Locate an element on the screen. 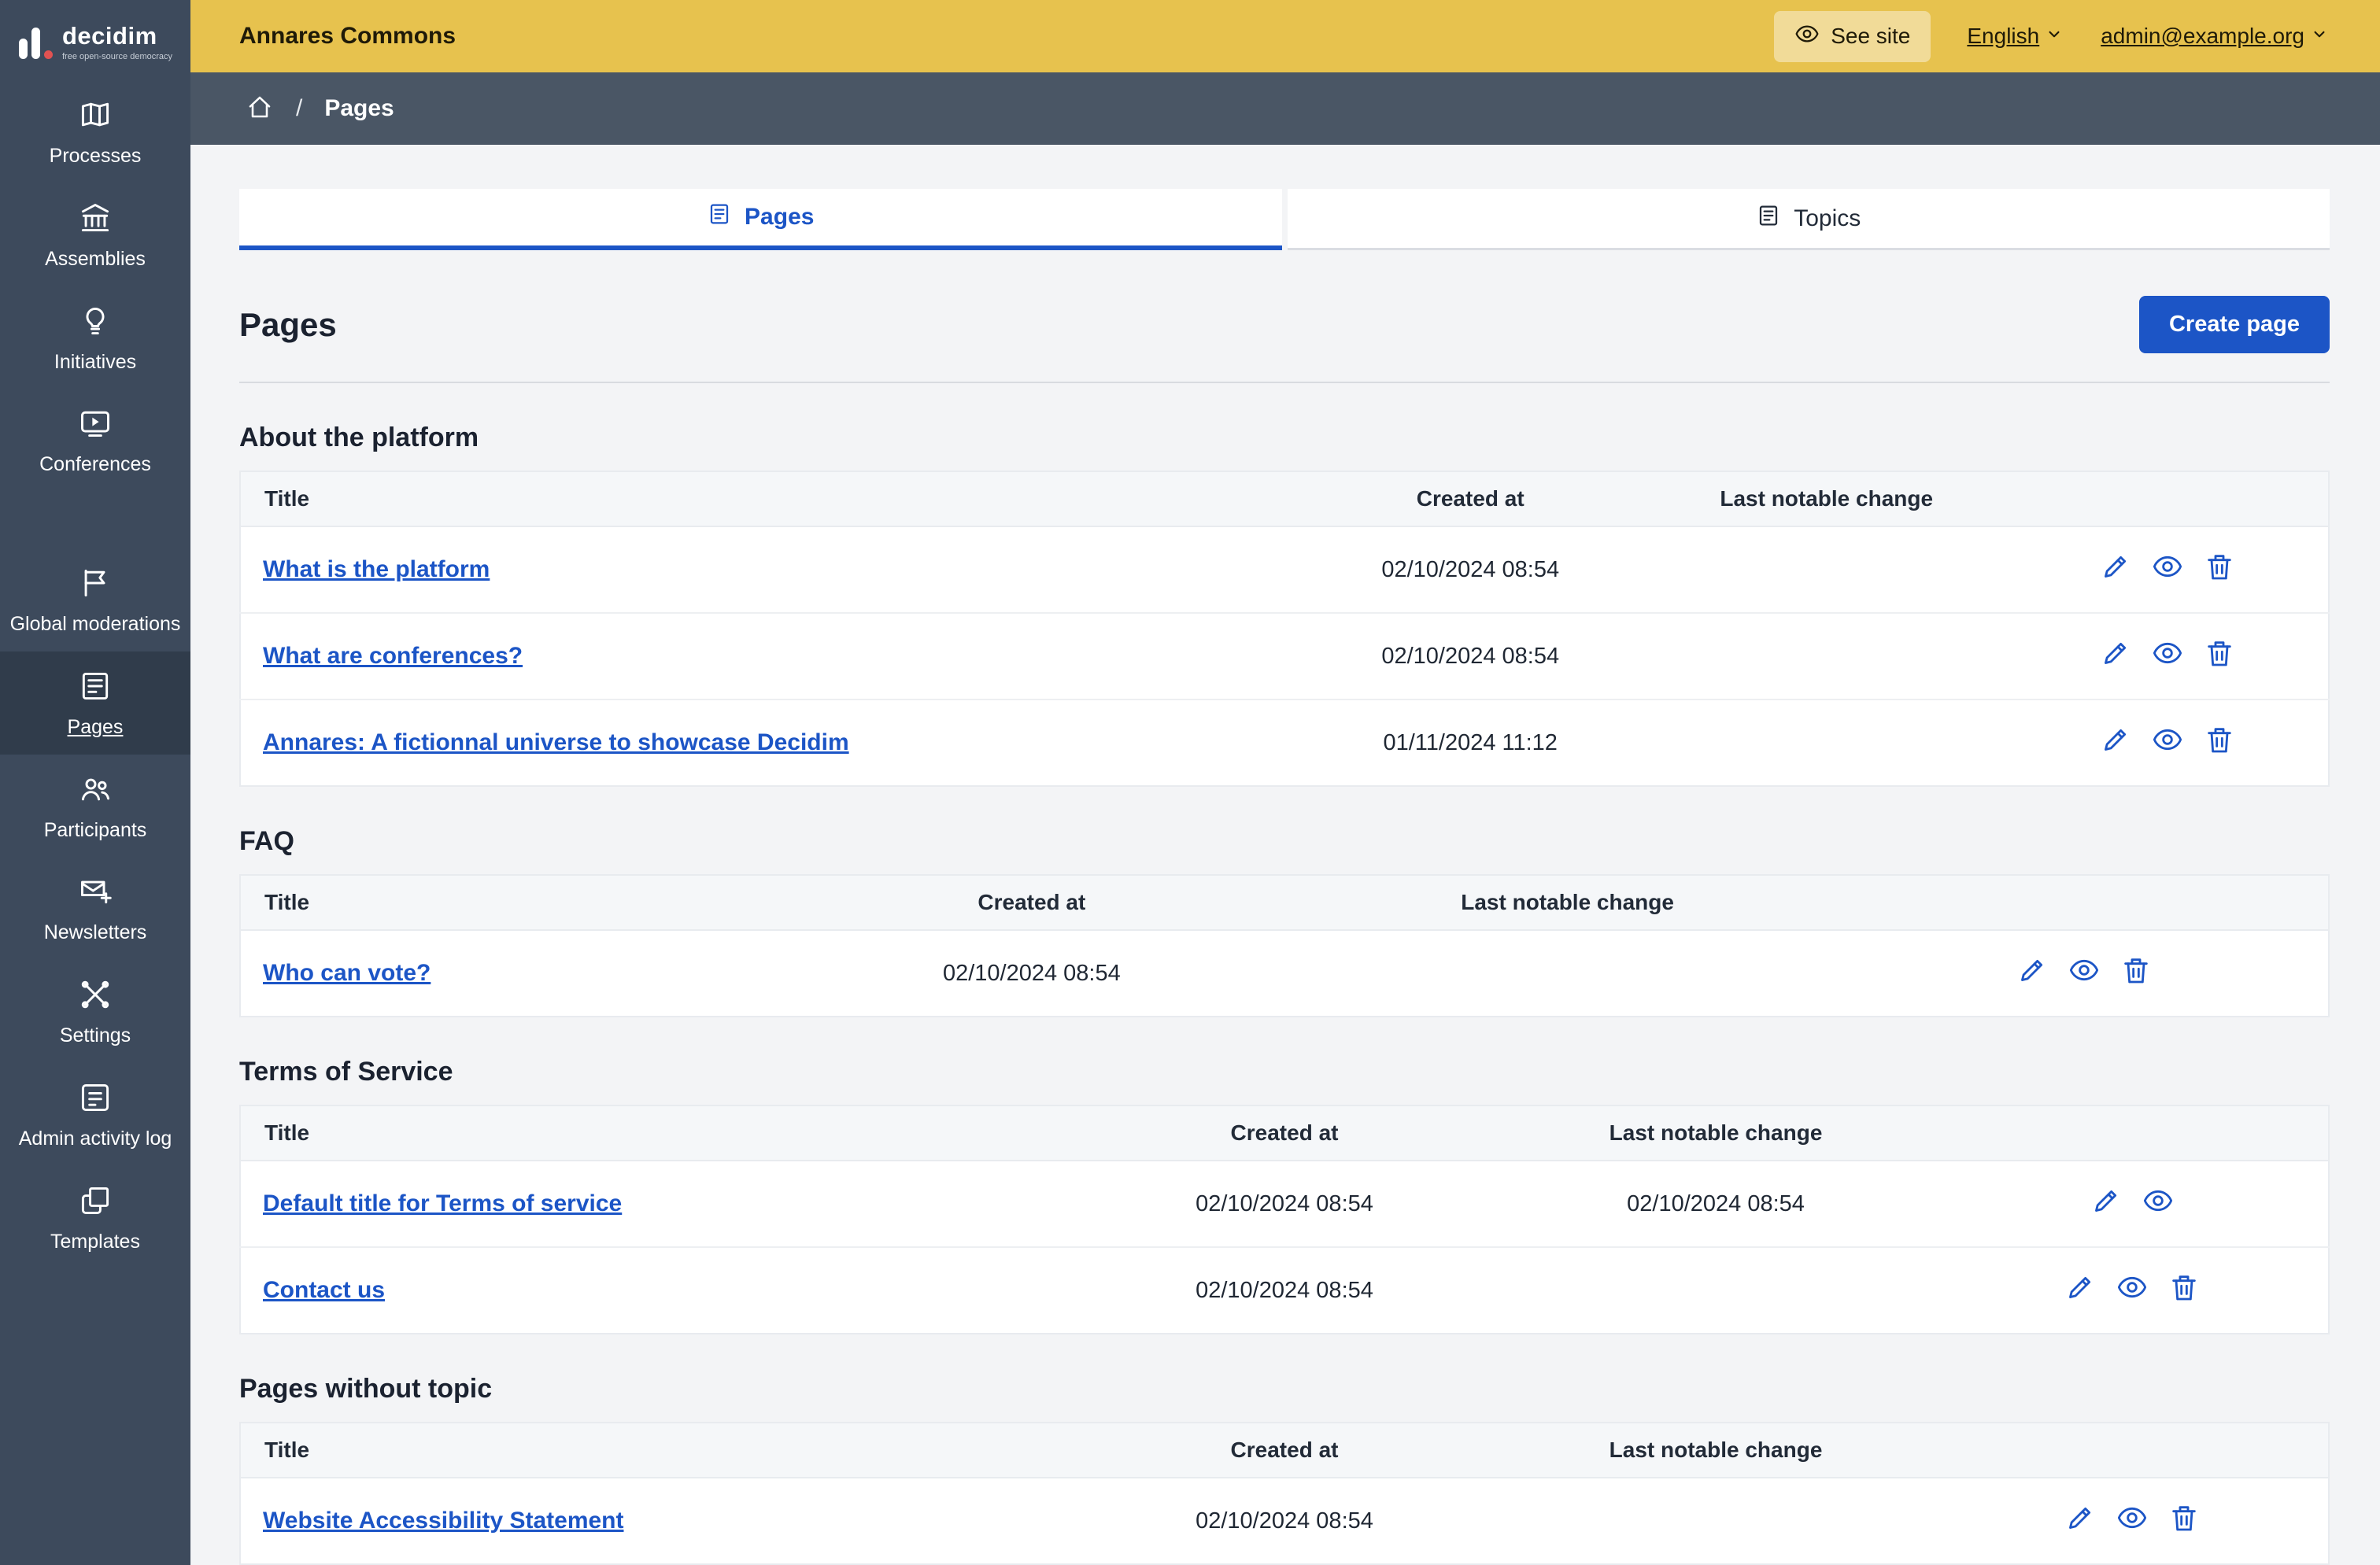 The image size is (2380, 1565). sidebar-item-pages: Pages is located at coordinates (95, 703).